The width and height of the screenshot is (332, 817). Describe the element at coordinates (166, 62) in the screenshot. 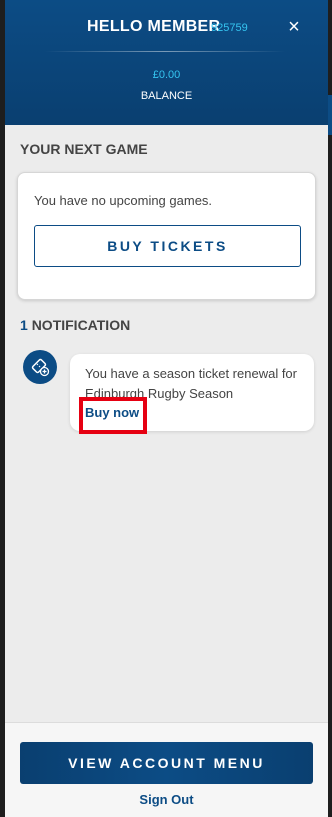

I see `drawer-header: HELLO MEMBER 925759 × £0.00 BALANCE` at that location.